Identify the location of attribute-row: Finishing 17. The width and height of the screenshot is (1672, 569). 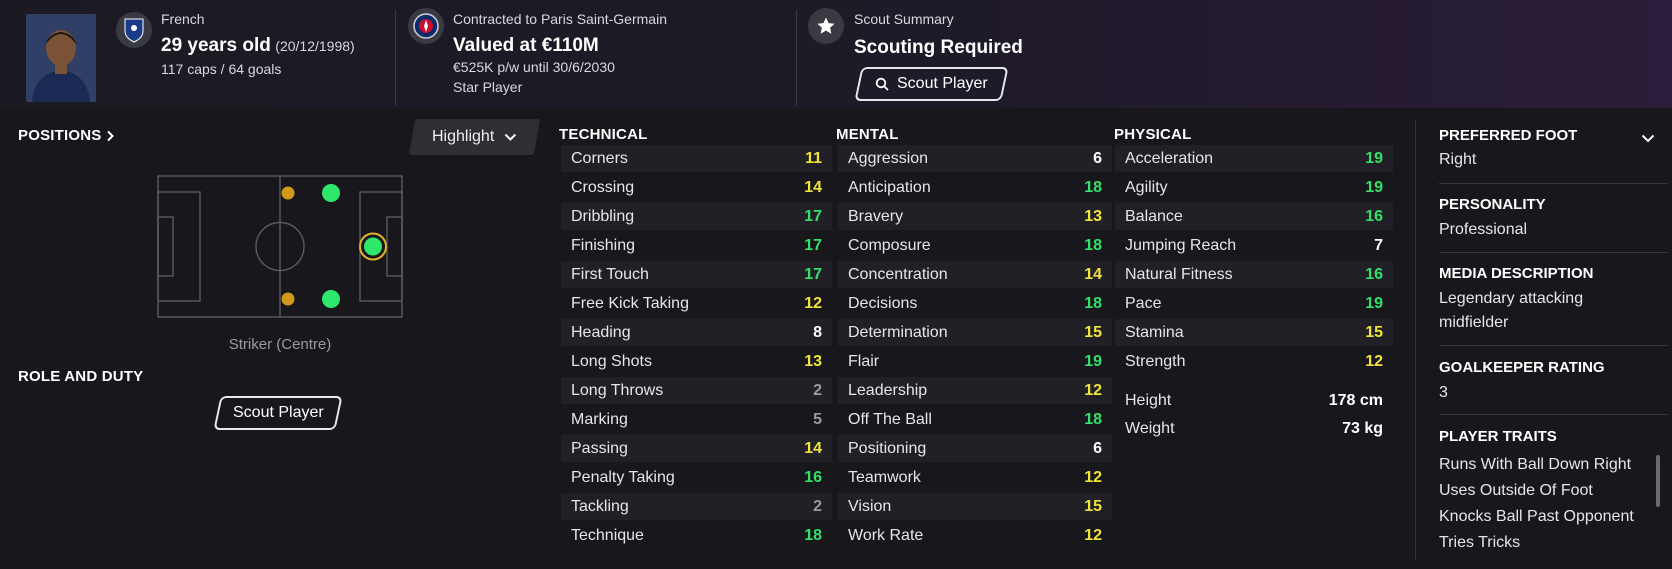
(696, 245).